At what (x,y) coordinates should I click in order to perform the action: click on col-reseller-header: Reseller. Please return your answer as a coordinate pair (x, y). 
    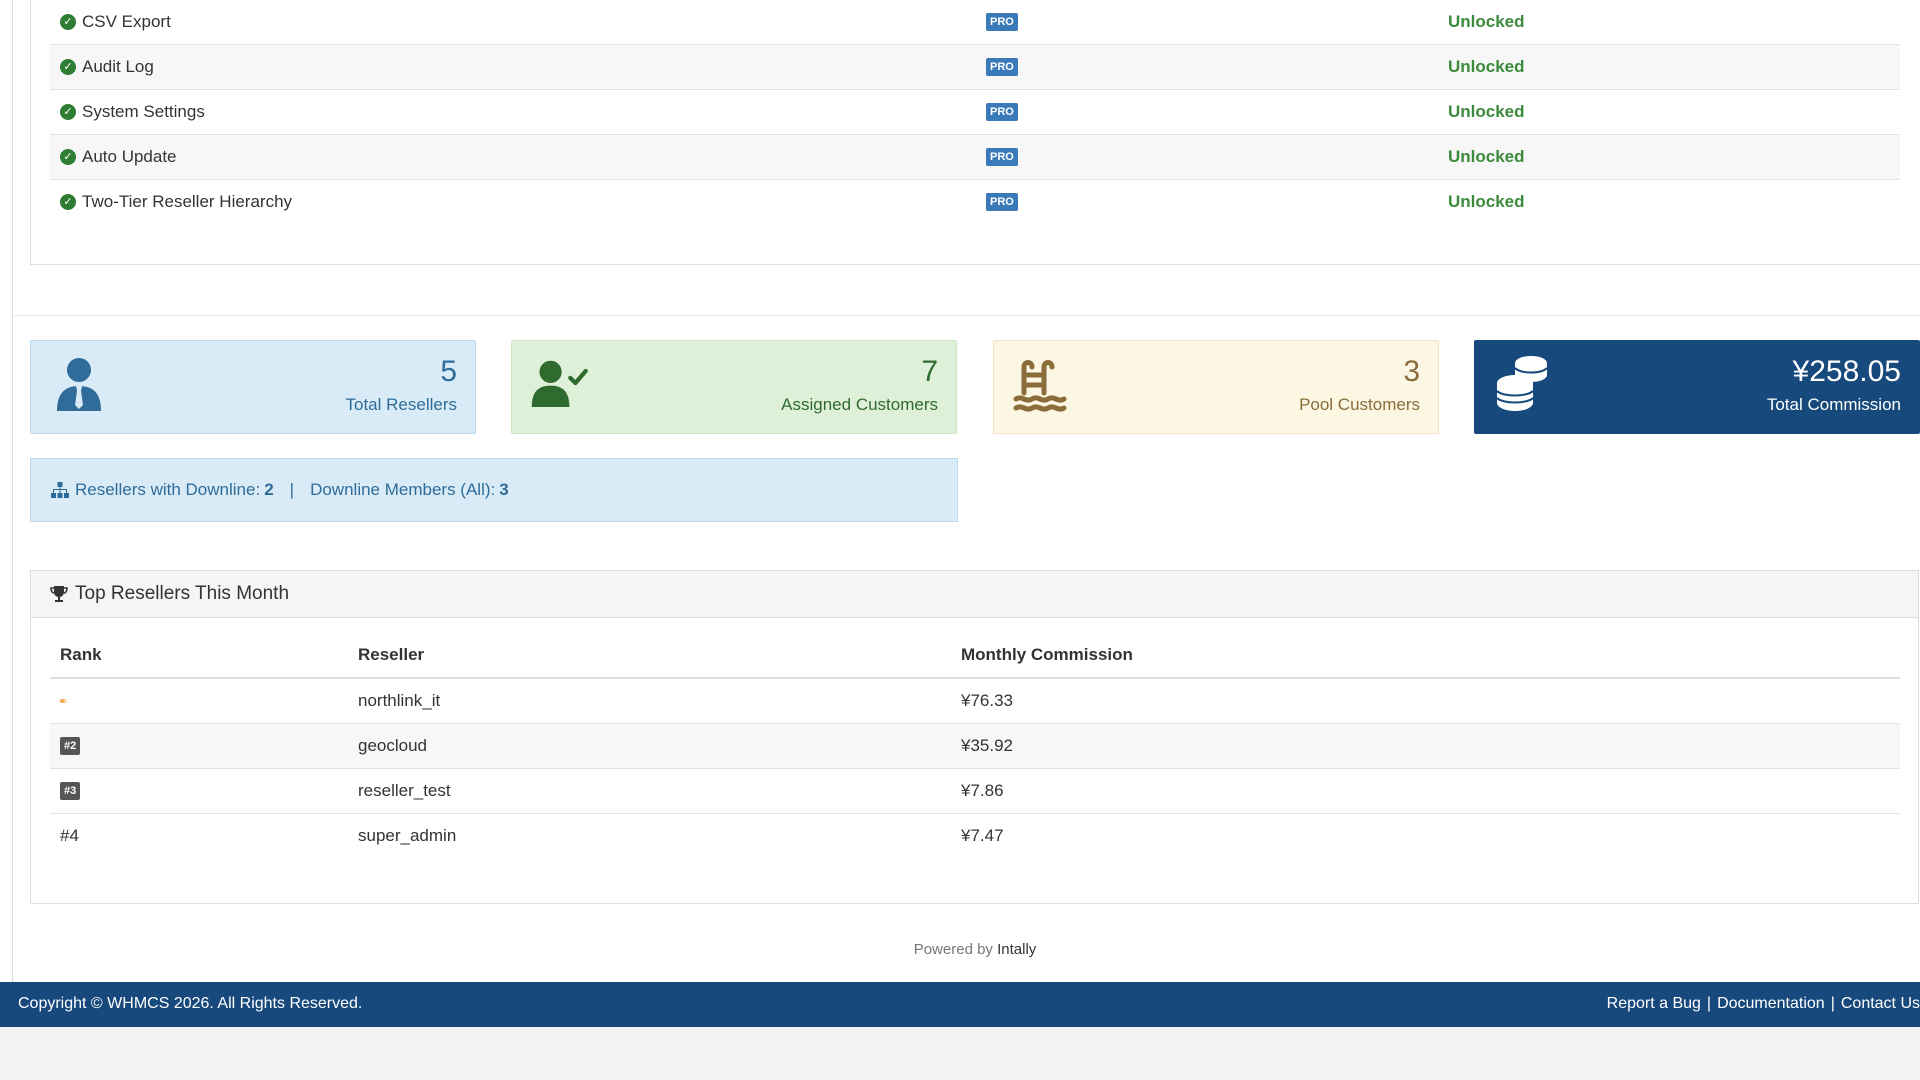
    Looking at the image, I should click on (391, 654).